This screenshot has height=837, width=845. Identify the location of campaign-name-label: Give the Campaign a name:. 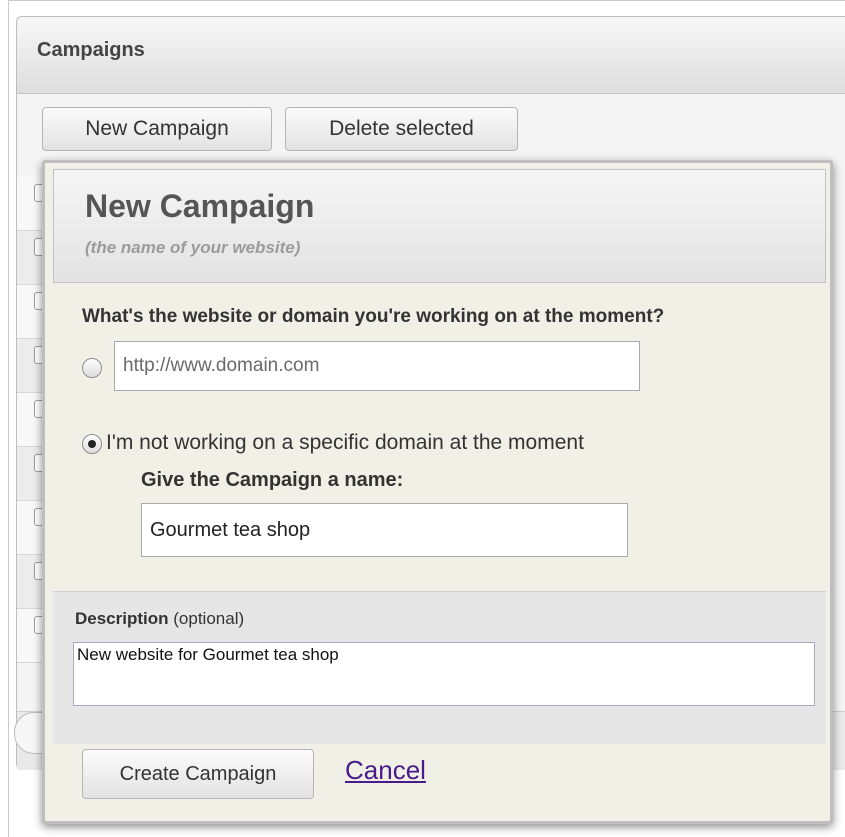
(272, 480).